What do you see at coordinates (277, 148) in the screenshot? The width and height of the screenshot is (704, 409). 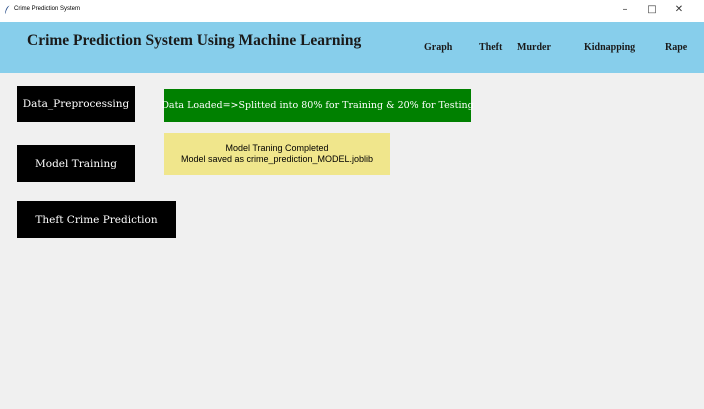 I see `training-status-line1: Model Traning Completed` at bounding box center [277, 148].